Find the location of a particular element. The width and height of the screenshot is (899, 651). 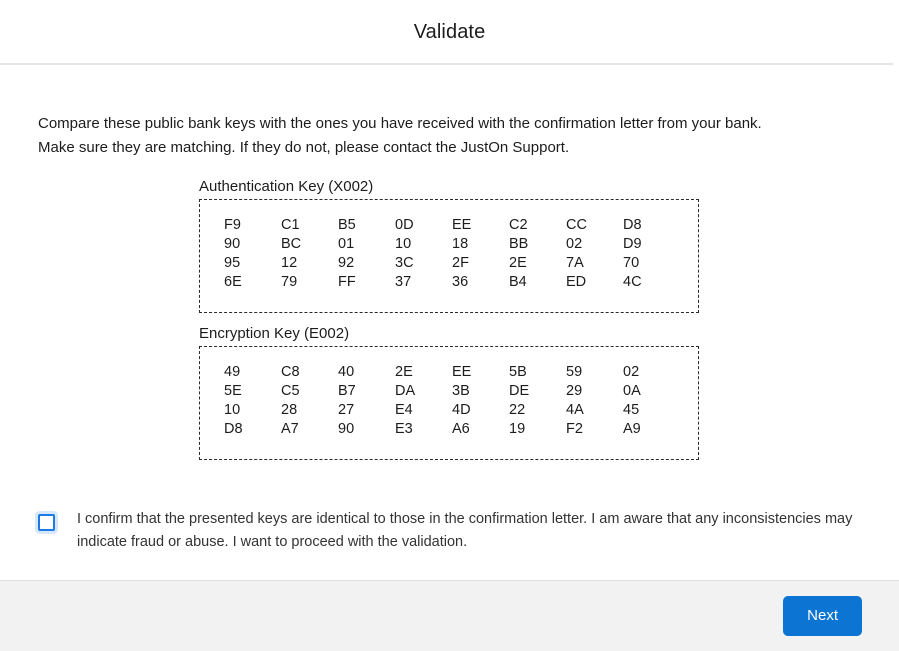

key-cell: 36 is located at coordinates (460, 282).